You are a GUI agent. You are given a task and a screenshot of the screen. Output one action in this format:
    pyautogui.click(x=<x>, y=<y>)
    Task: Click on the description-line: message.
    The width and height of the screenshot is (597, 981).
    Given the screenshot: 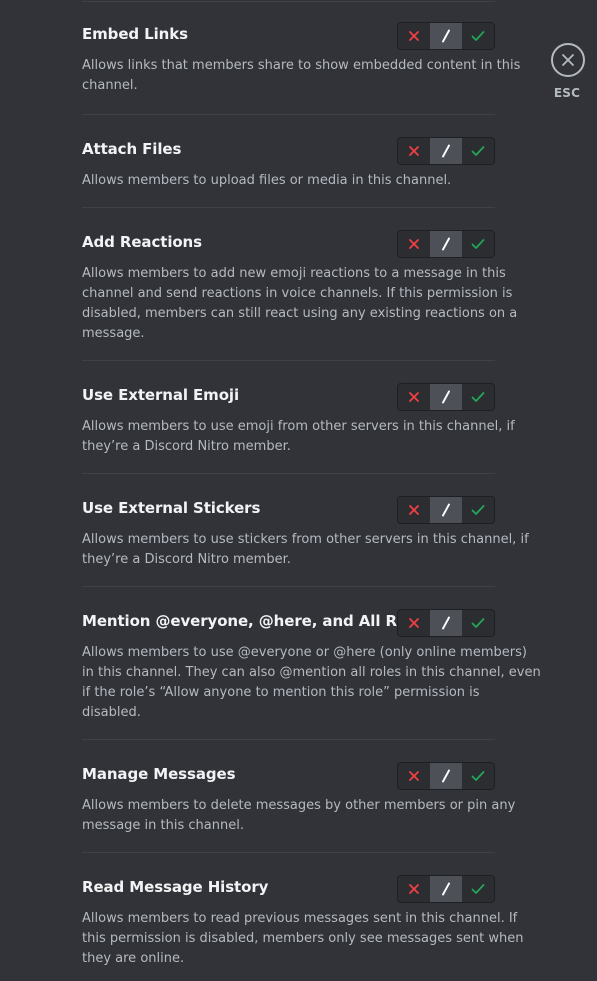 What is the action you would take?
    pyautogui.click(x=113, y=333)
    